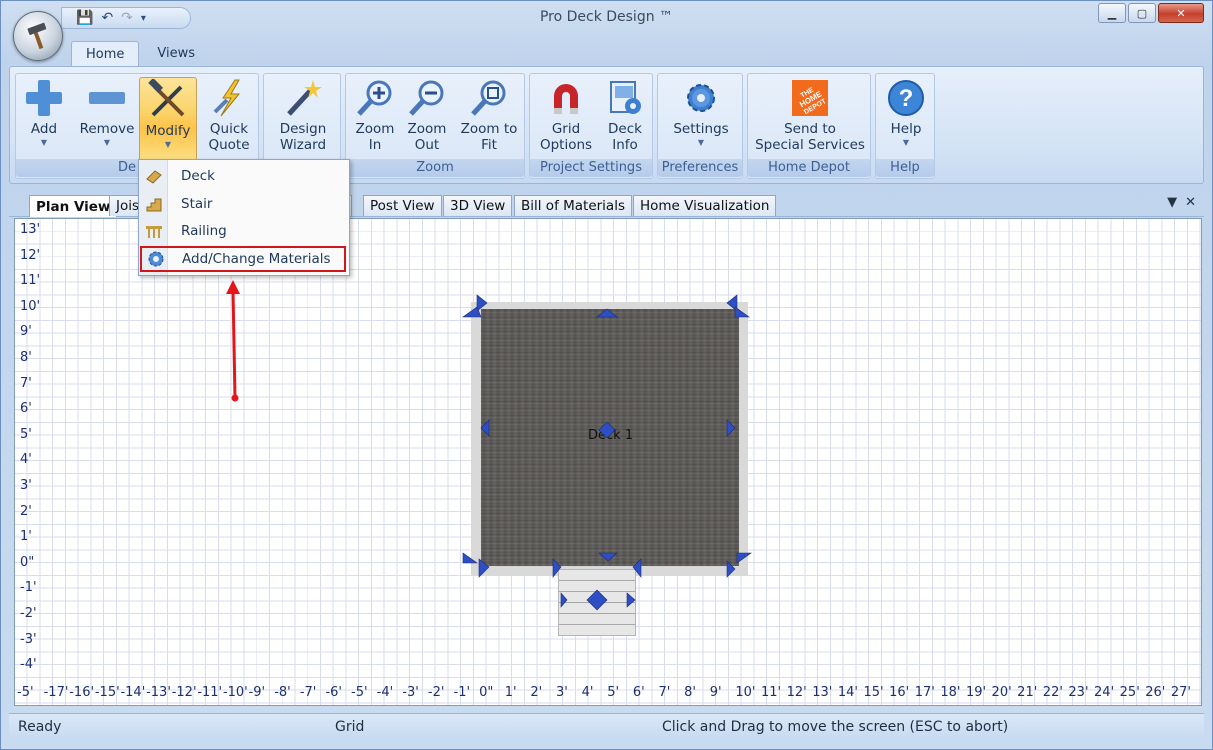 Image resolution: width=1213 pixels, height=750 pixels. I want to click on menu-item-deck: Deck, so click(244, 176).